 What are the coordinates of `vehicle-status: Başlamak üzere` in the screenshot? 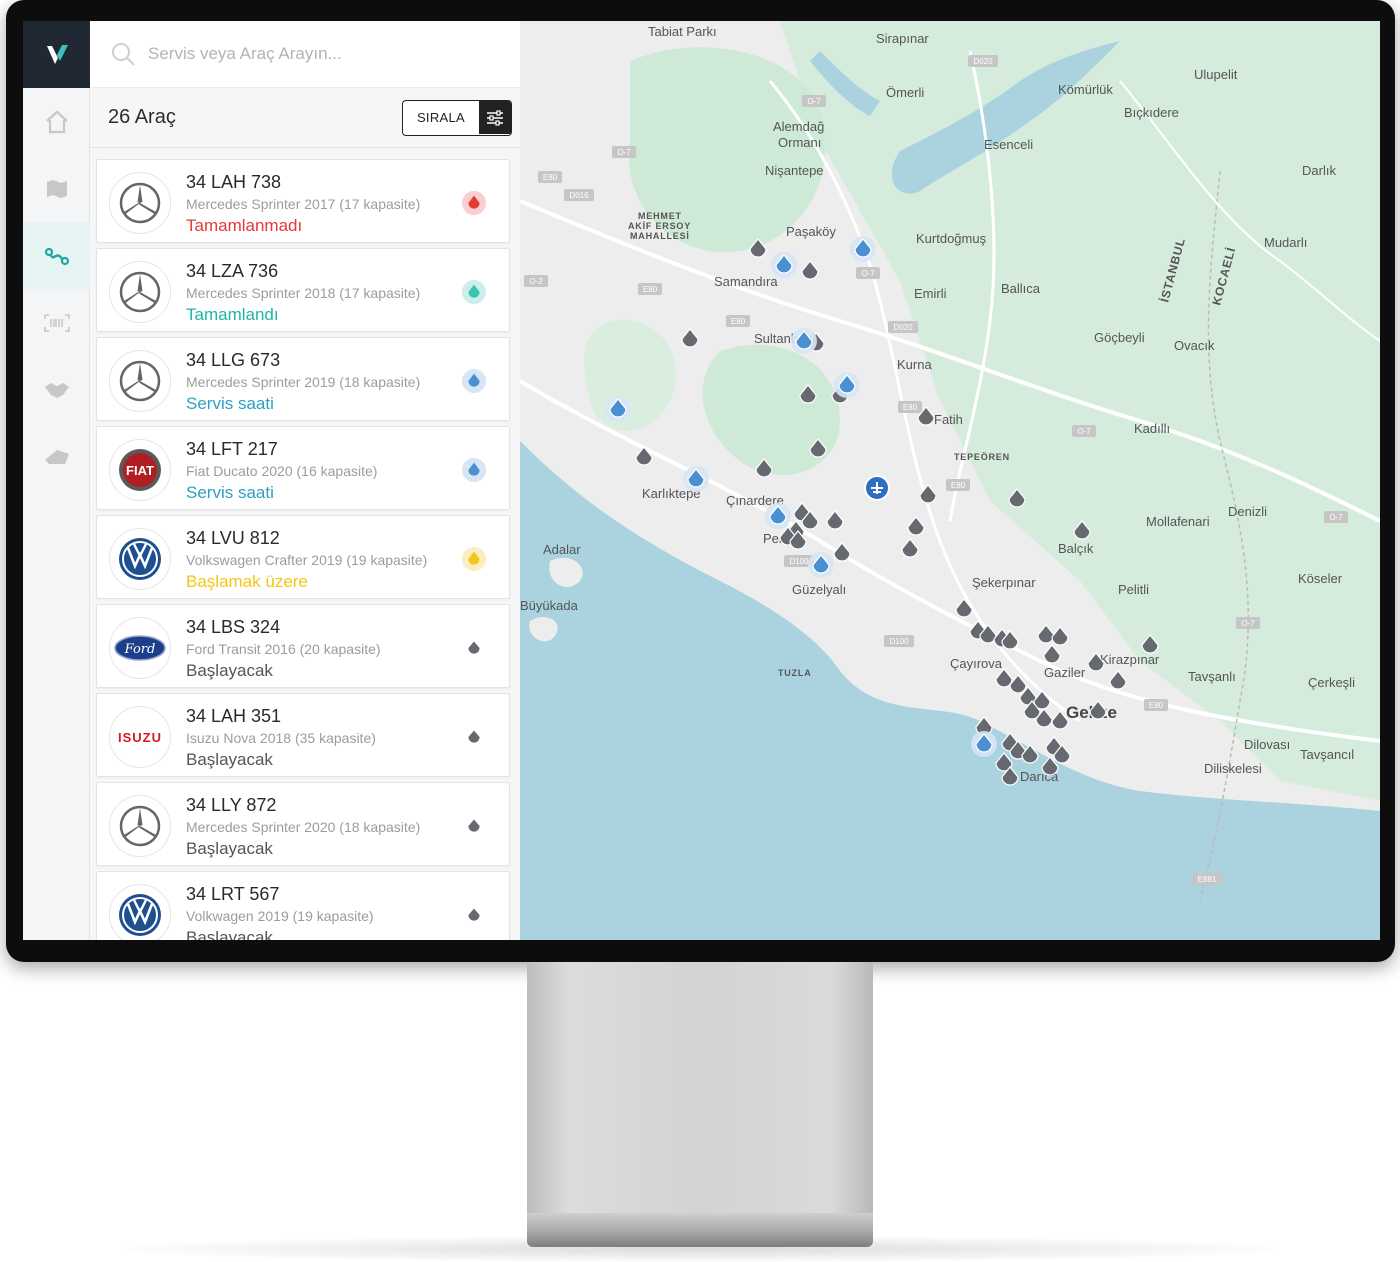 It's located at (247, 581).